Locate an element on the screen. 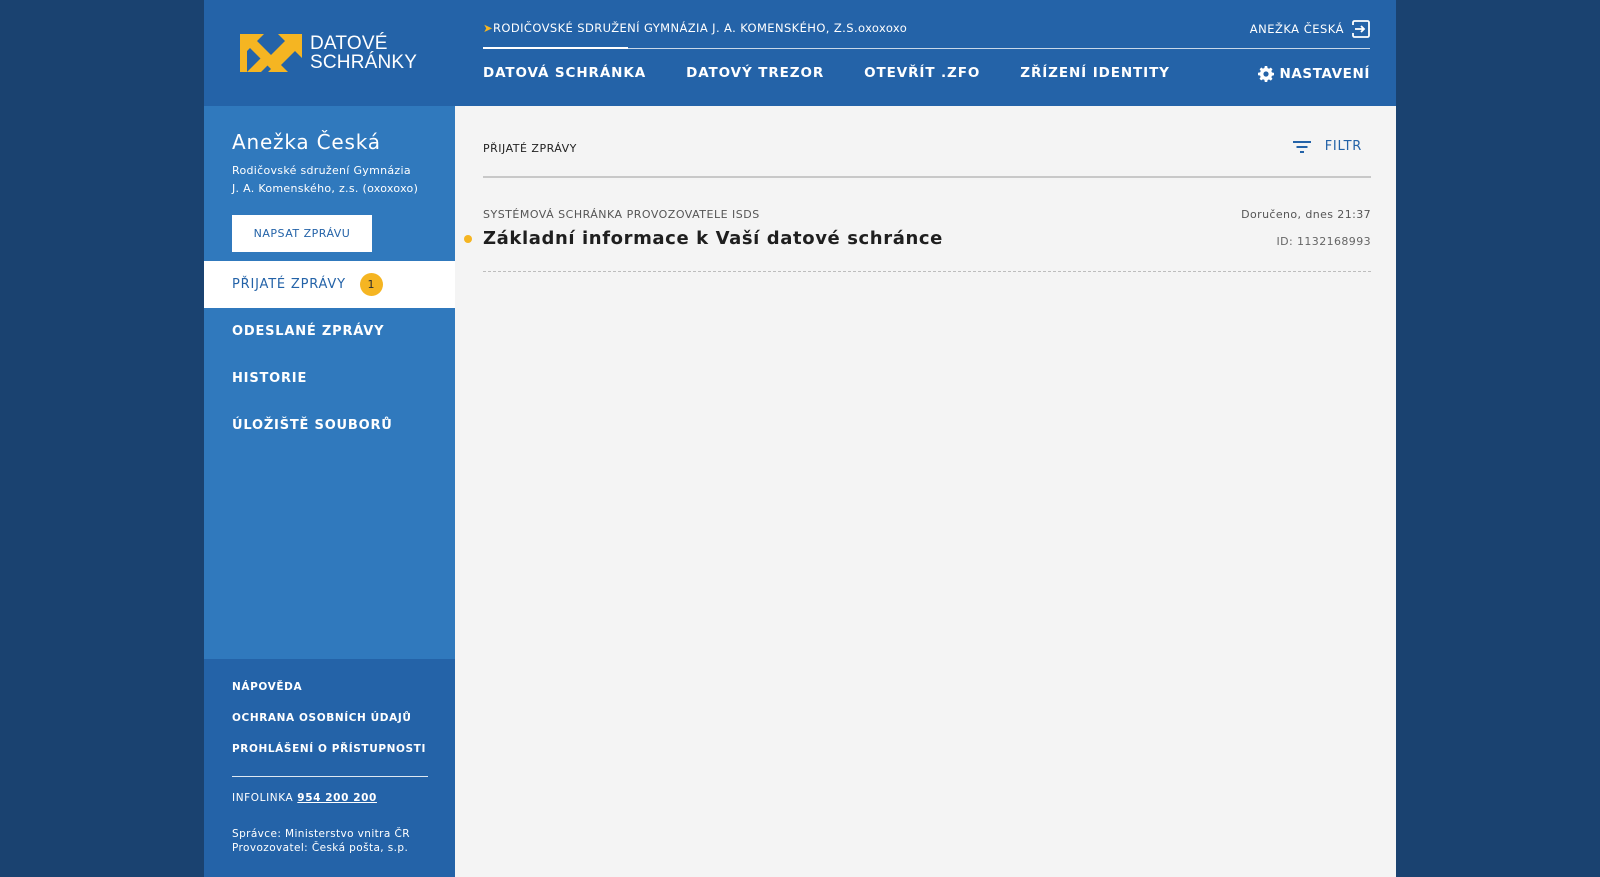  infolinka-phone-link: 954 200 200 is located at coordinates (337, 798).